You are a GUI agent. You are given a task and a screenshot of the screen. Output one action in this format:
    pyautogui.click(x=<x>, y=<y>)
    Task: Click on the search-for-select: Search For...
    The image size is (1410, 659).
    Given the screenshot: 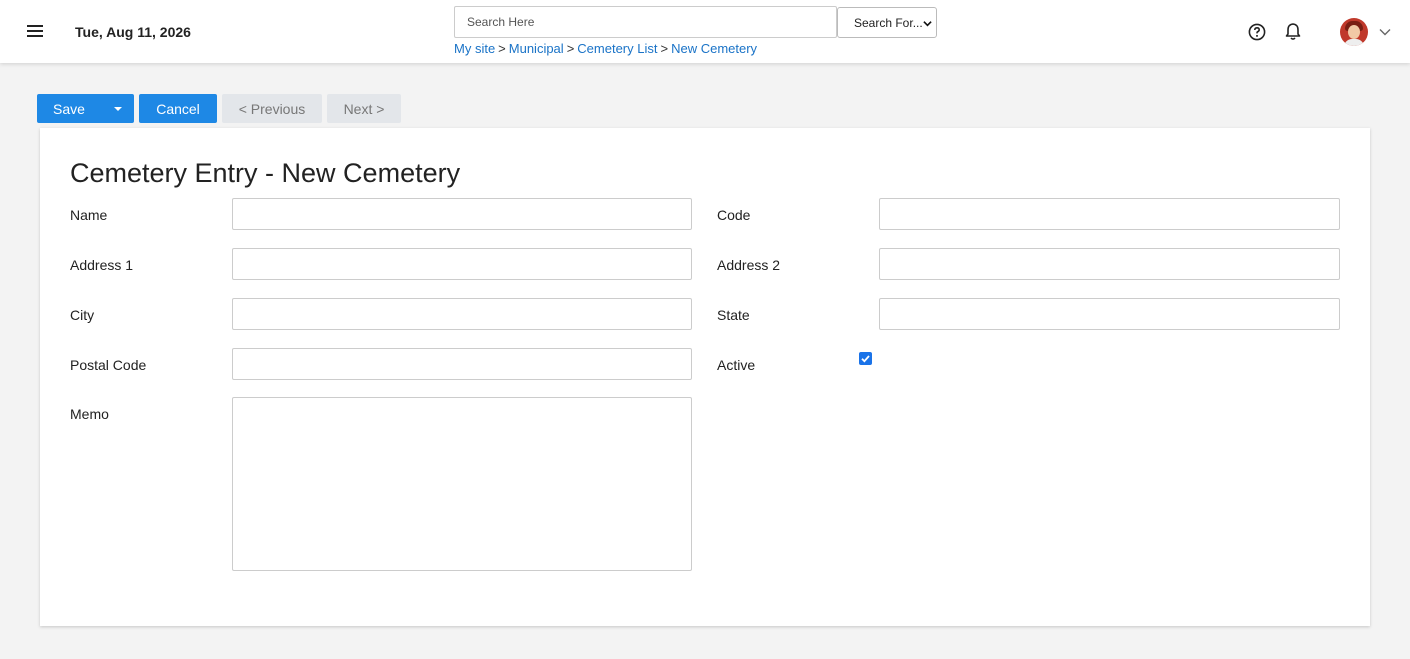 What is the action you would take?
    pyautogui.click(x=887, y=22)
    